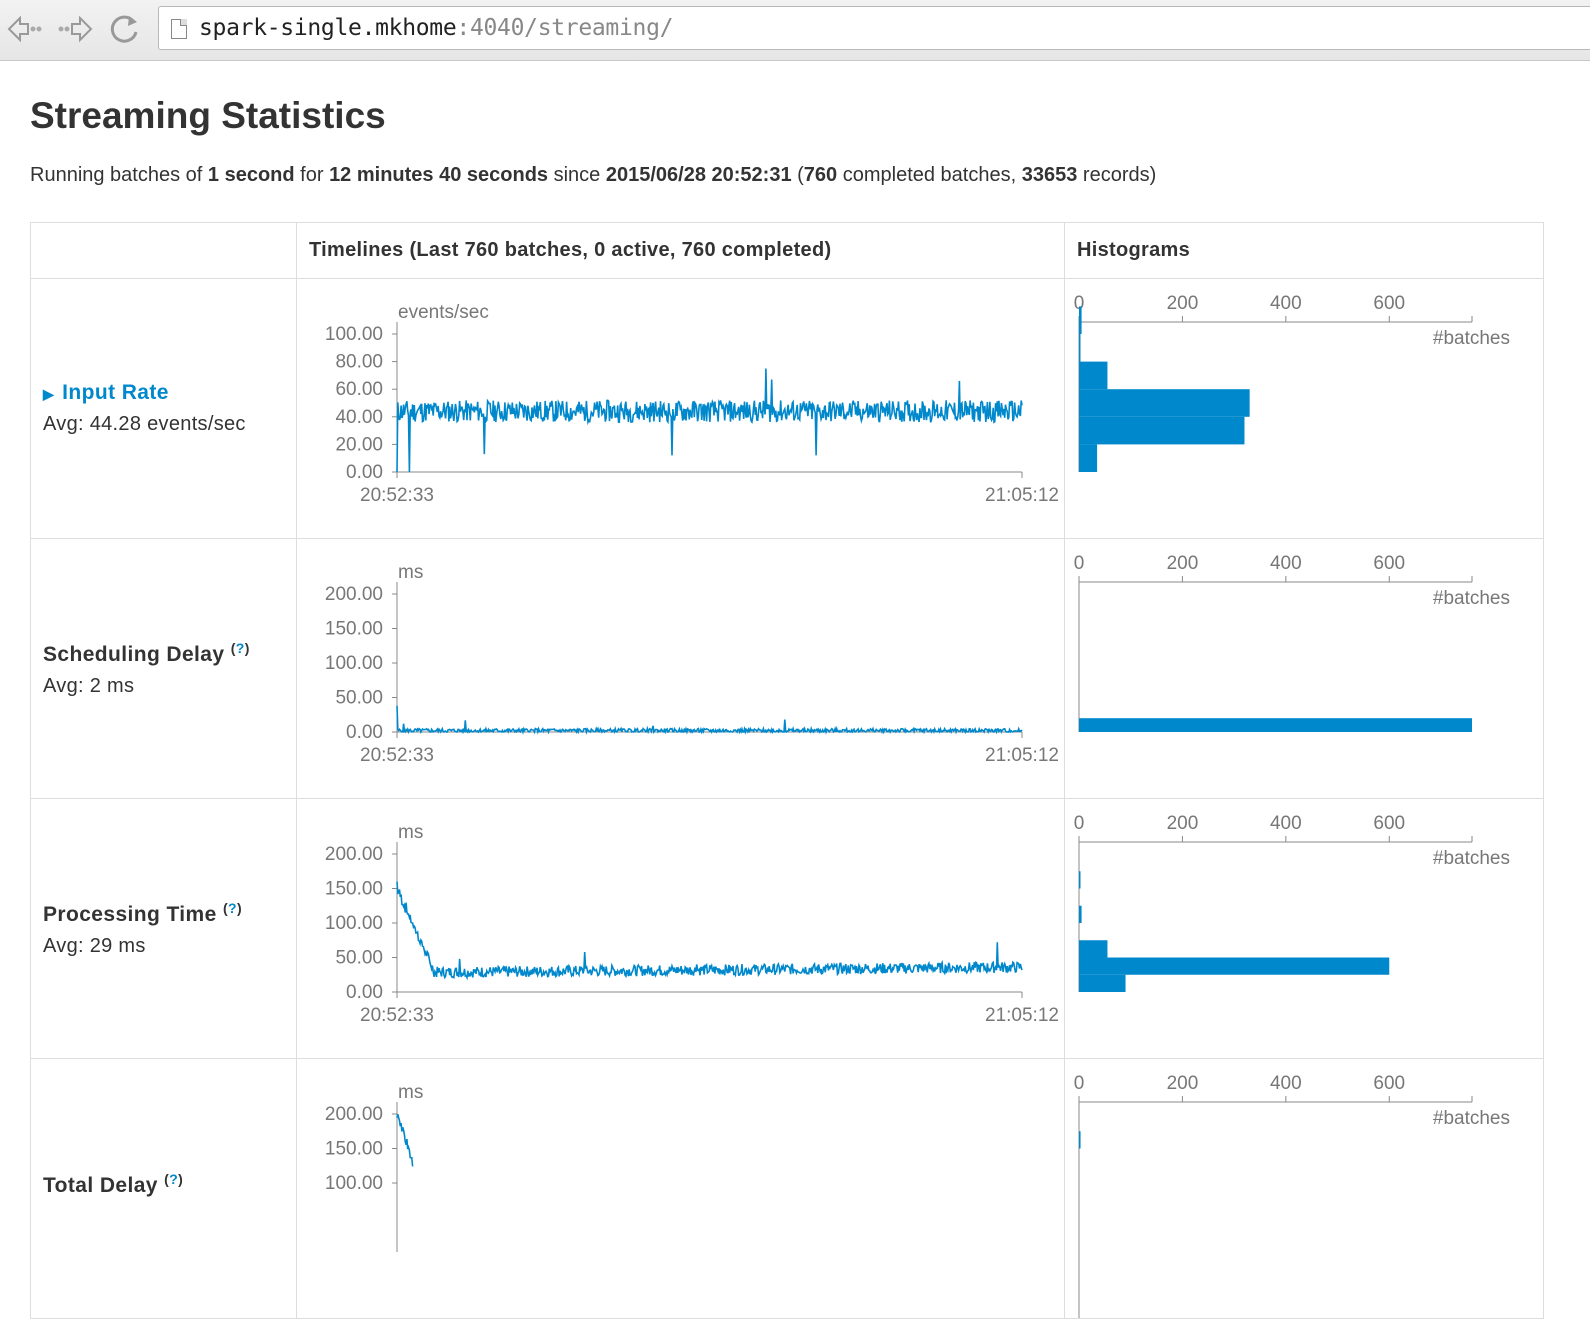 The image size is (1590, 1319). I want to click on y-tick-label: 20.00, so click(359, 444).